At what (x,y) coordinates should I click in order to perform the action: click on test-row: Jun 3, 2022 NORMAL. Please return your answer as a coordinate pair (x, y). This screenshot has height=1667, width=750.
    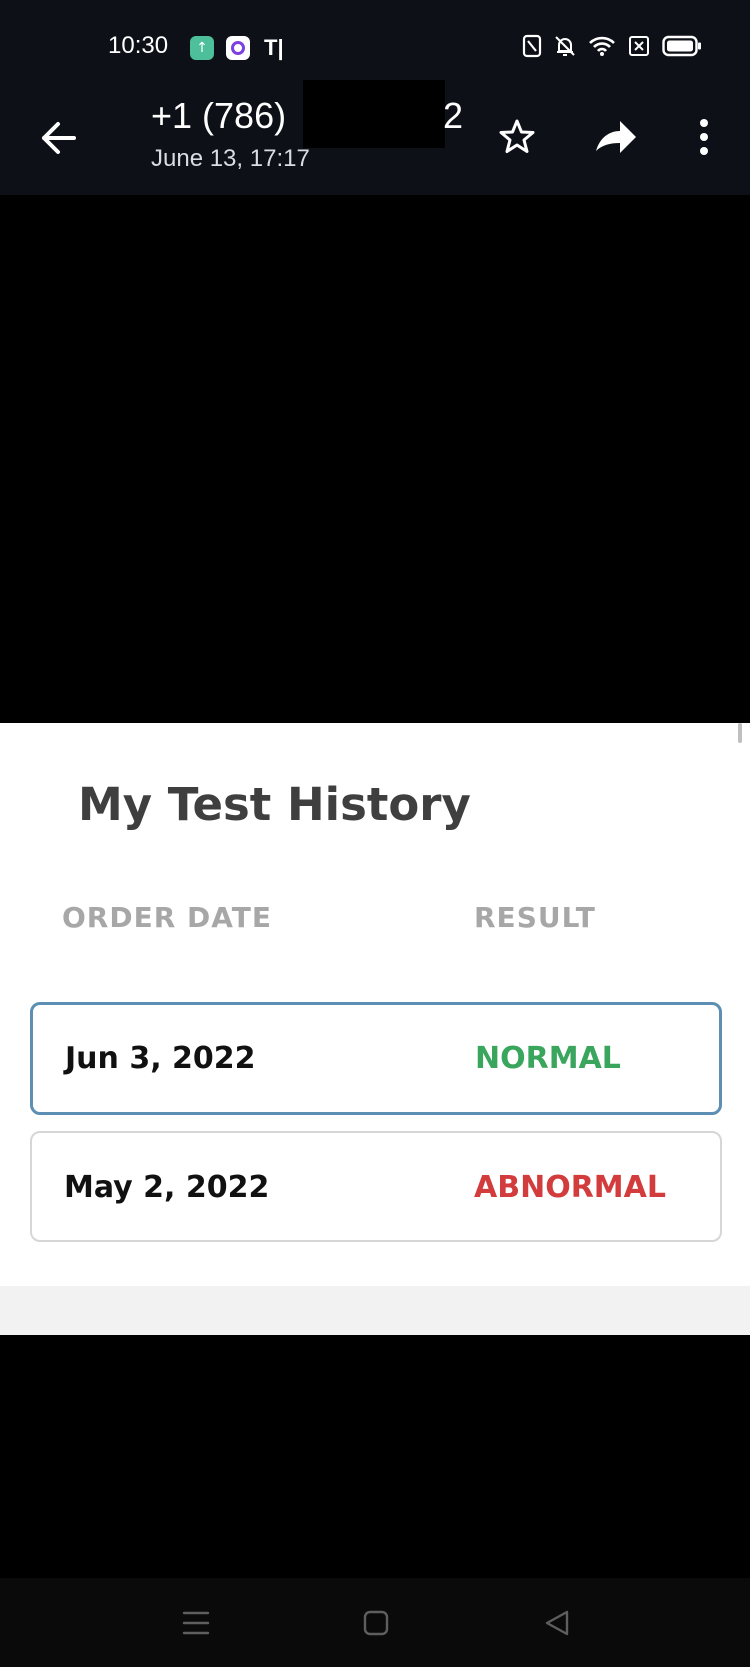
    Looking at the image, I should click on (376, 1058).